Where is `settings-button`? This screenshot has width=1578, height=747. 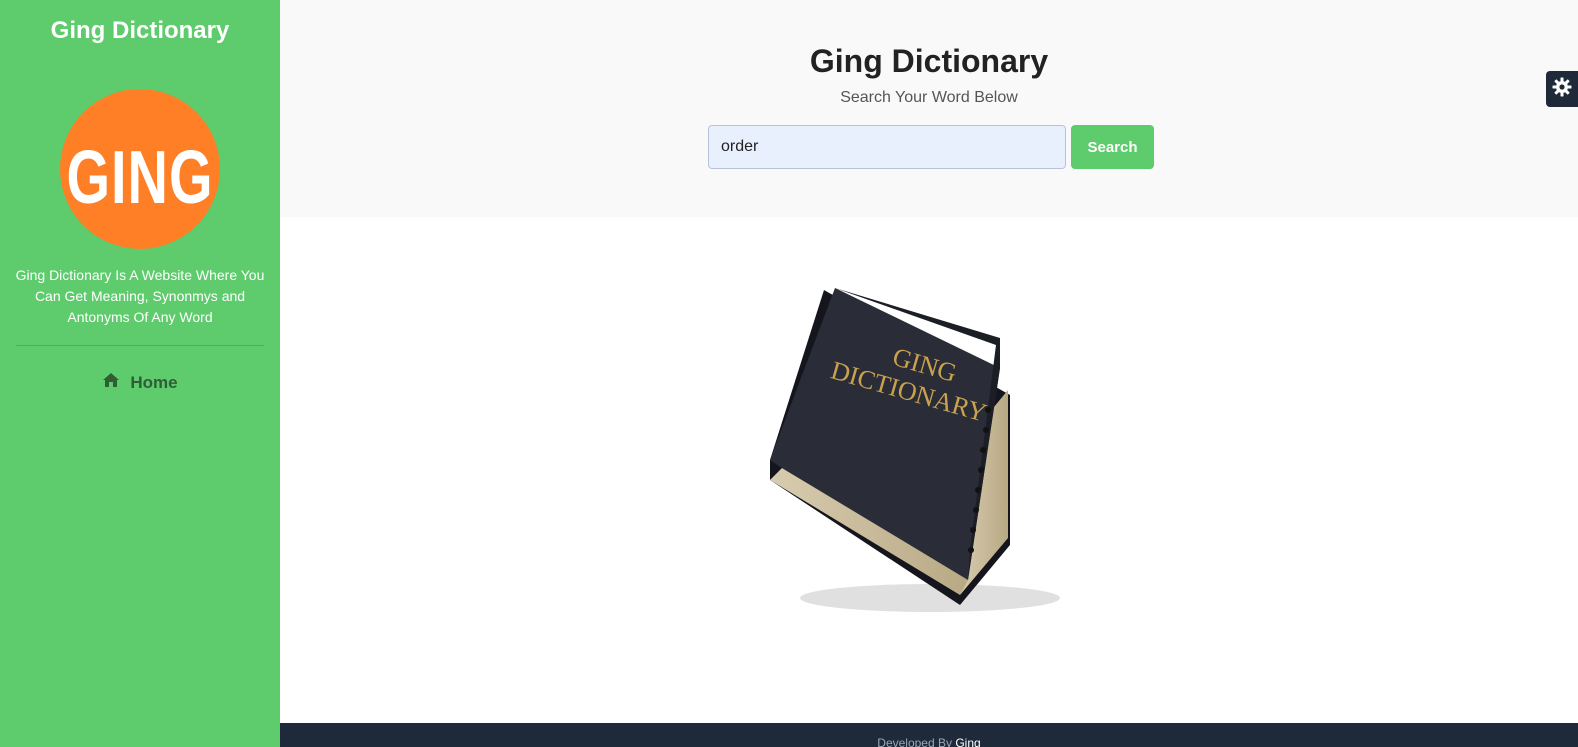
settings-button is located at coordinates (1562, 89).